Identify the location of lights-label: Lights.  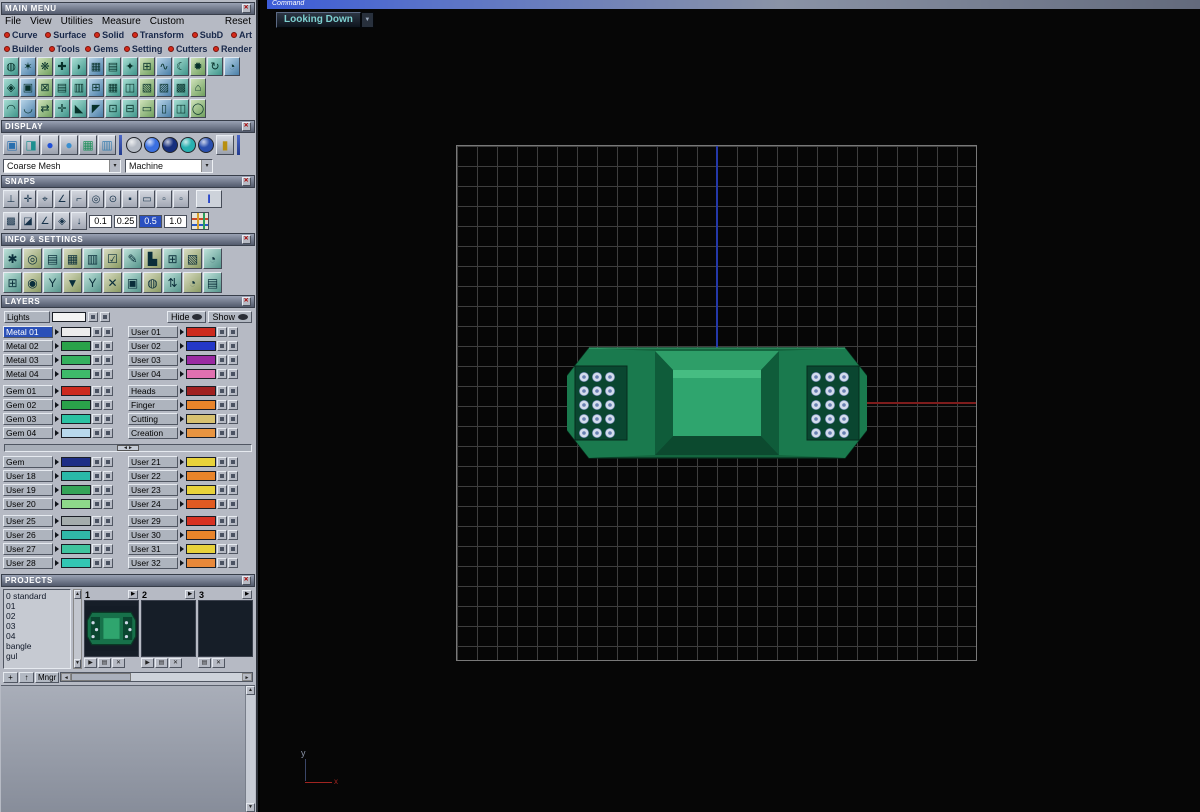
(27, 316).